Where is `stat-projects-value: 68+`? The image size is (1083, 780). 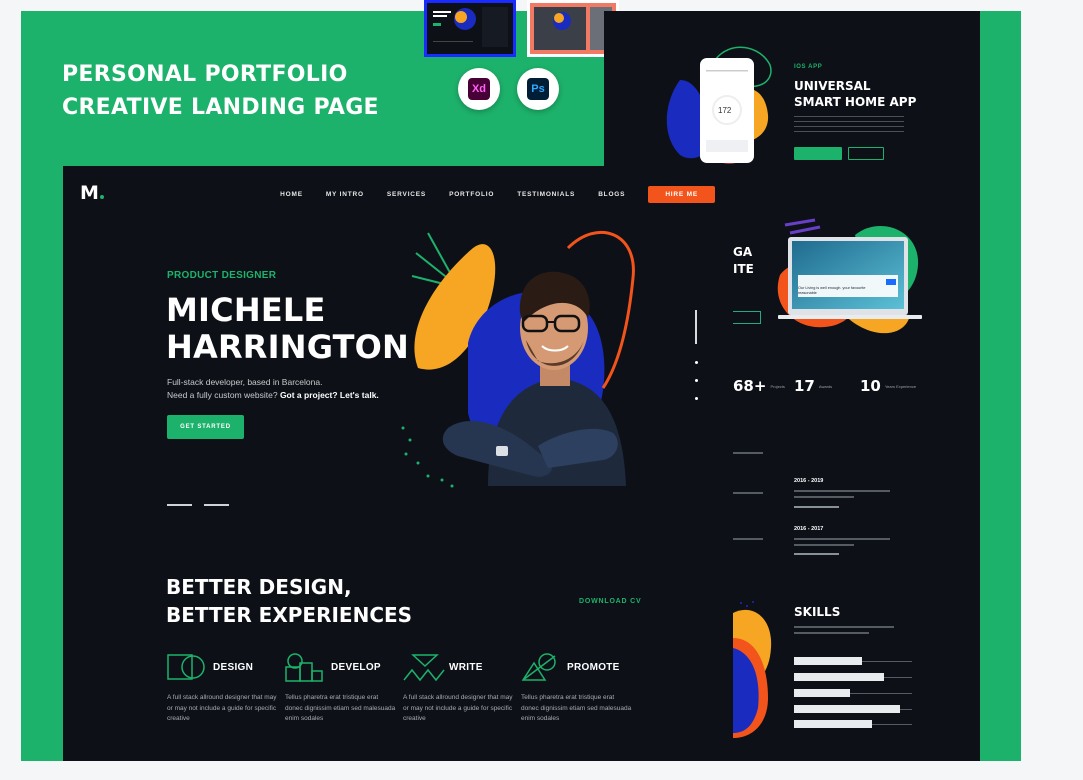 stat-projects-value: 68+ is located at coordinates (750, 386).